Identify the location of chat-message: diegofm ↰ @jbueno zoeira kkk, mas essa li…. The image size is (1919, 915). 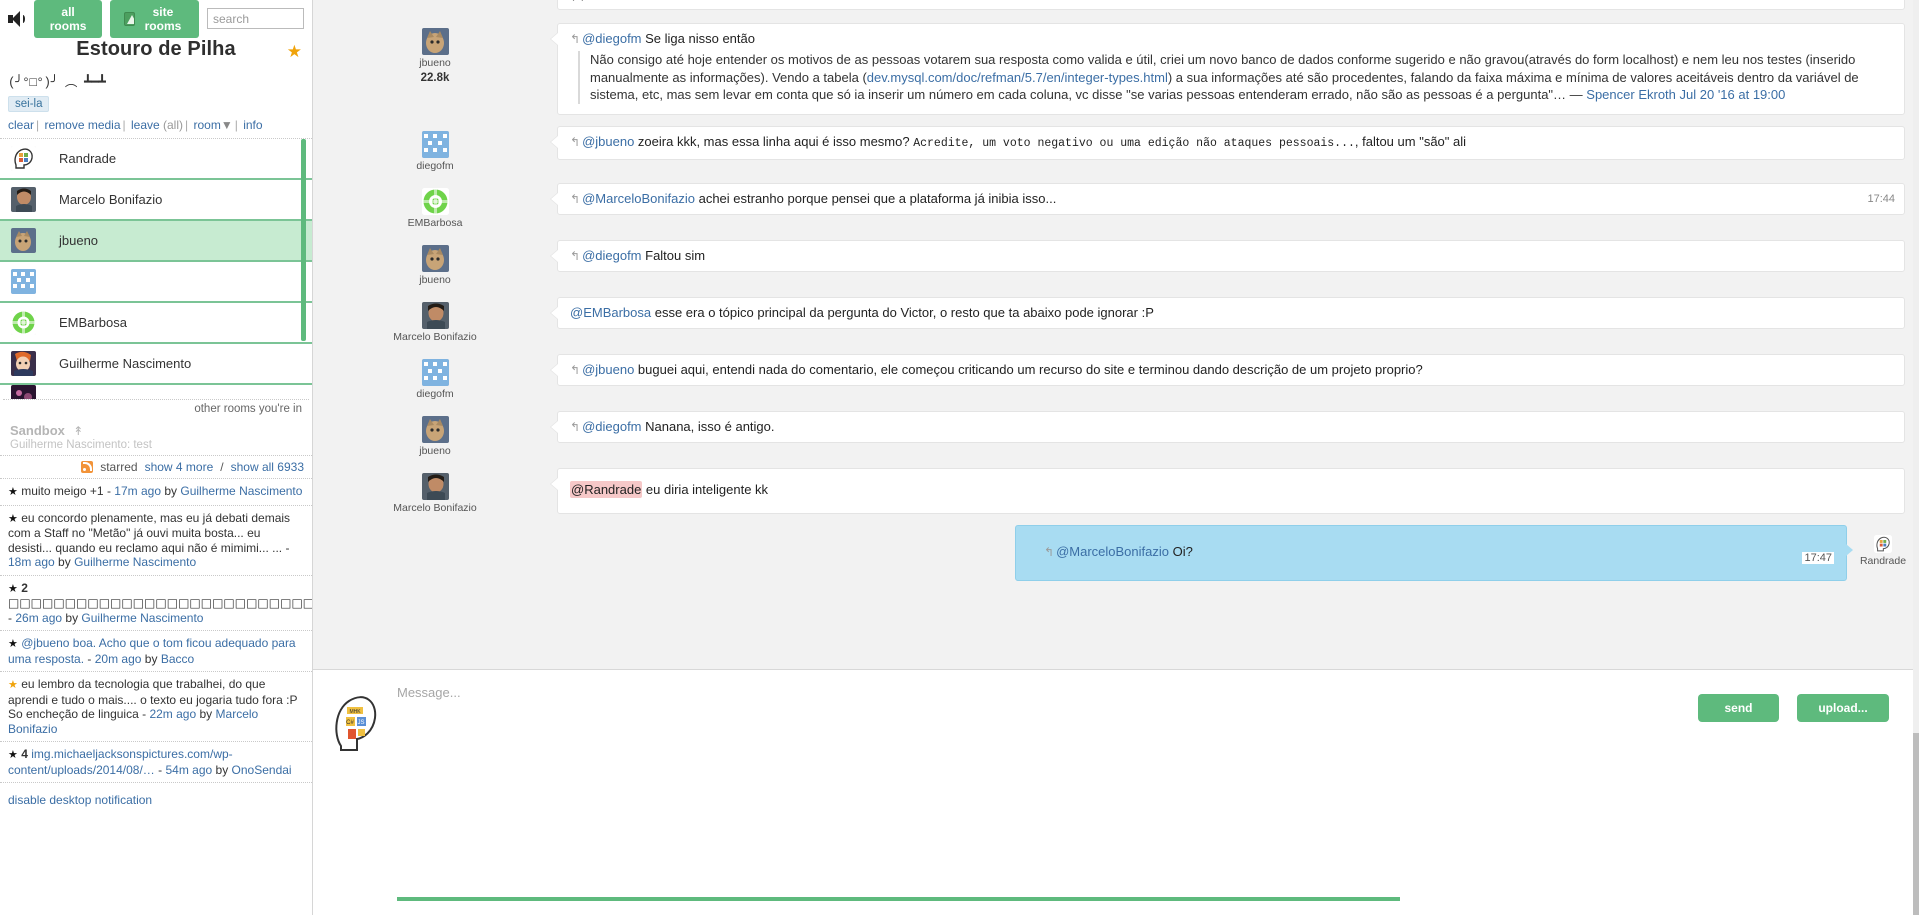
(1116, 148).